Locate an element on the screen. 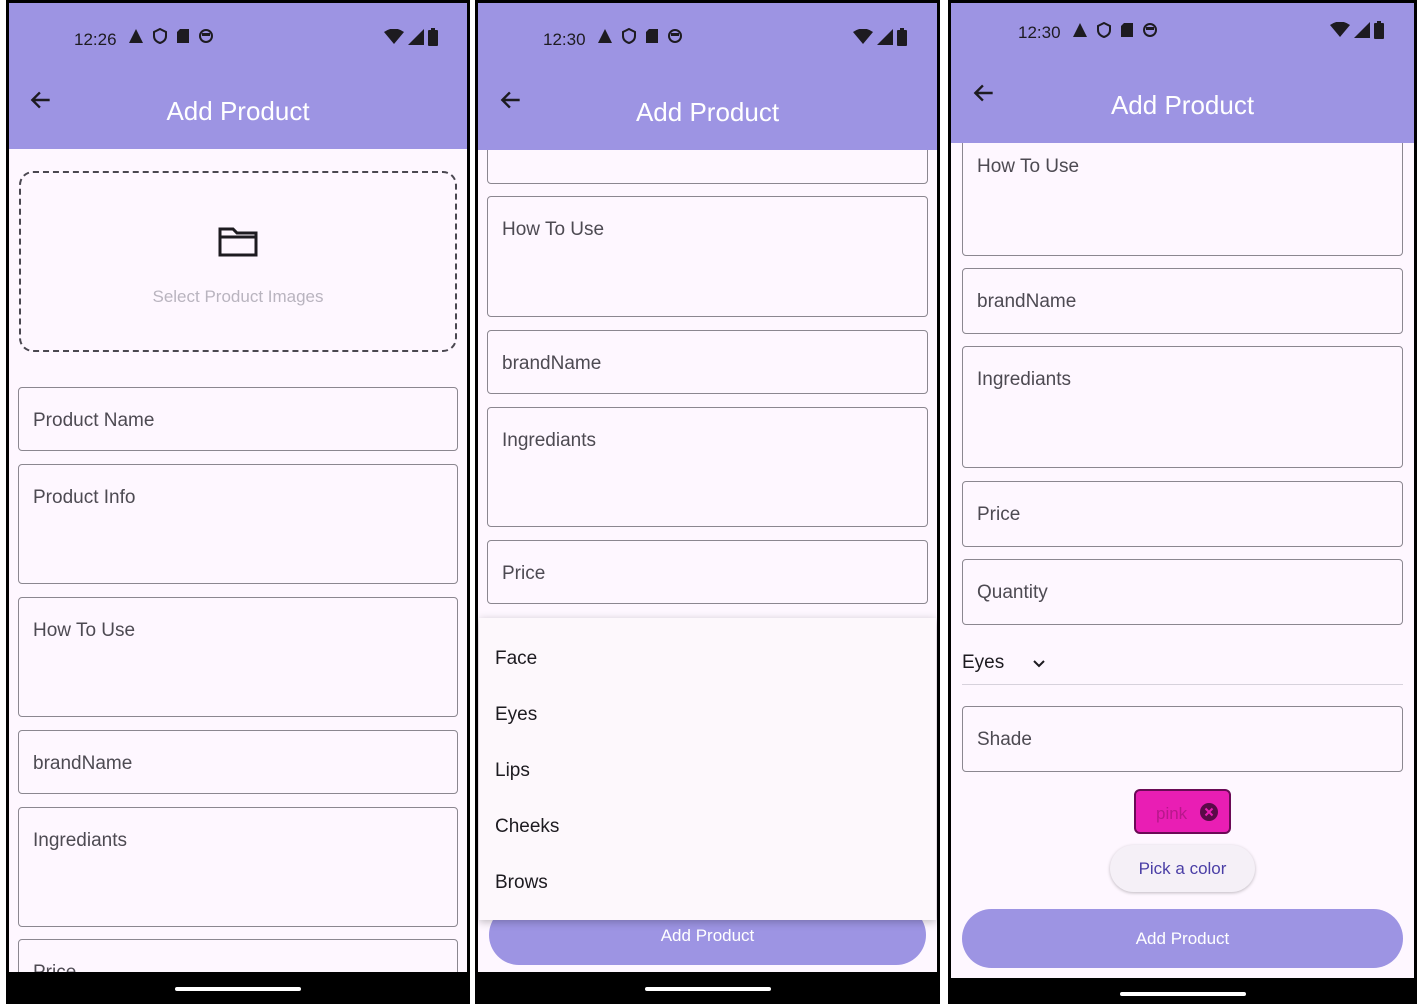 This screenshot has width=1424, height=1004. category-dropdown-menu: Face Eyes Lips Cheeks Brows is located at coordinates (707, 769).